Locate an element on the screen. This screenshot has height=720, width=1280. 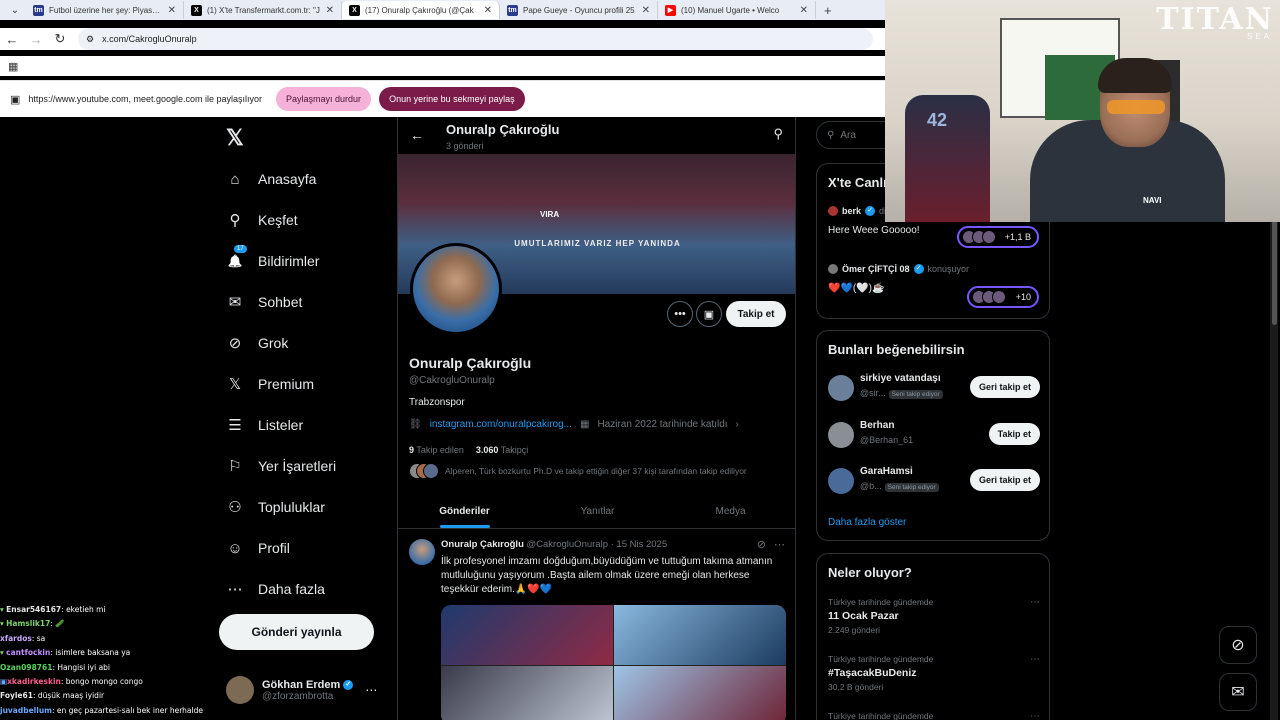
live-listeners-pill: +1,1 B is located at coordinates (998, 237).